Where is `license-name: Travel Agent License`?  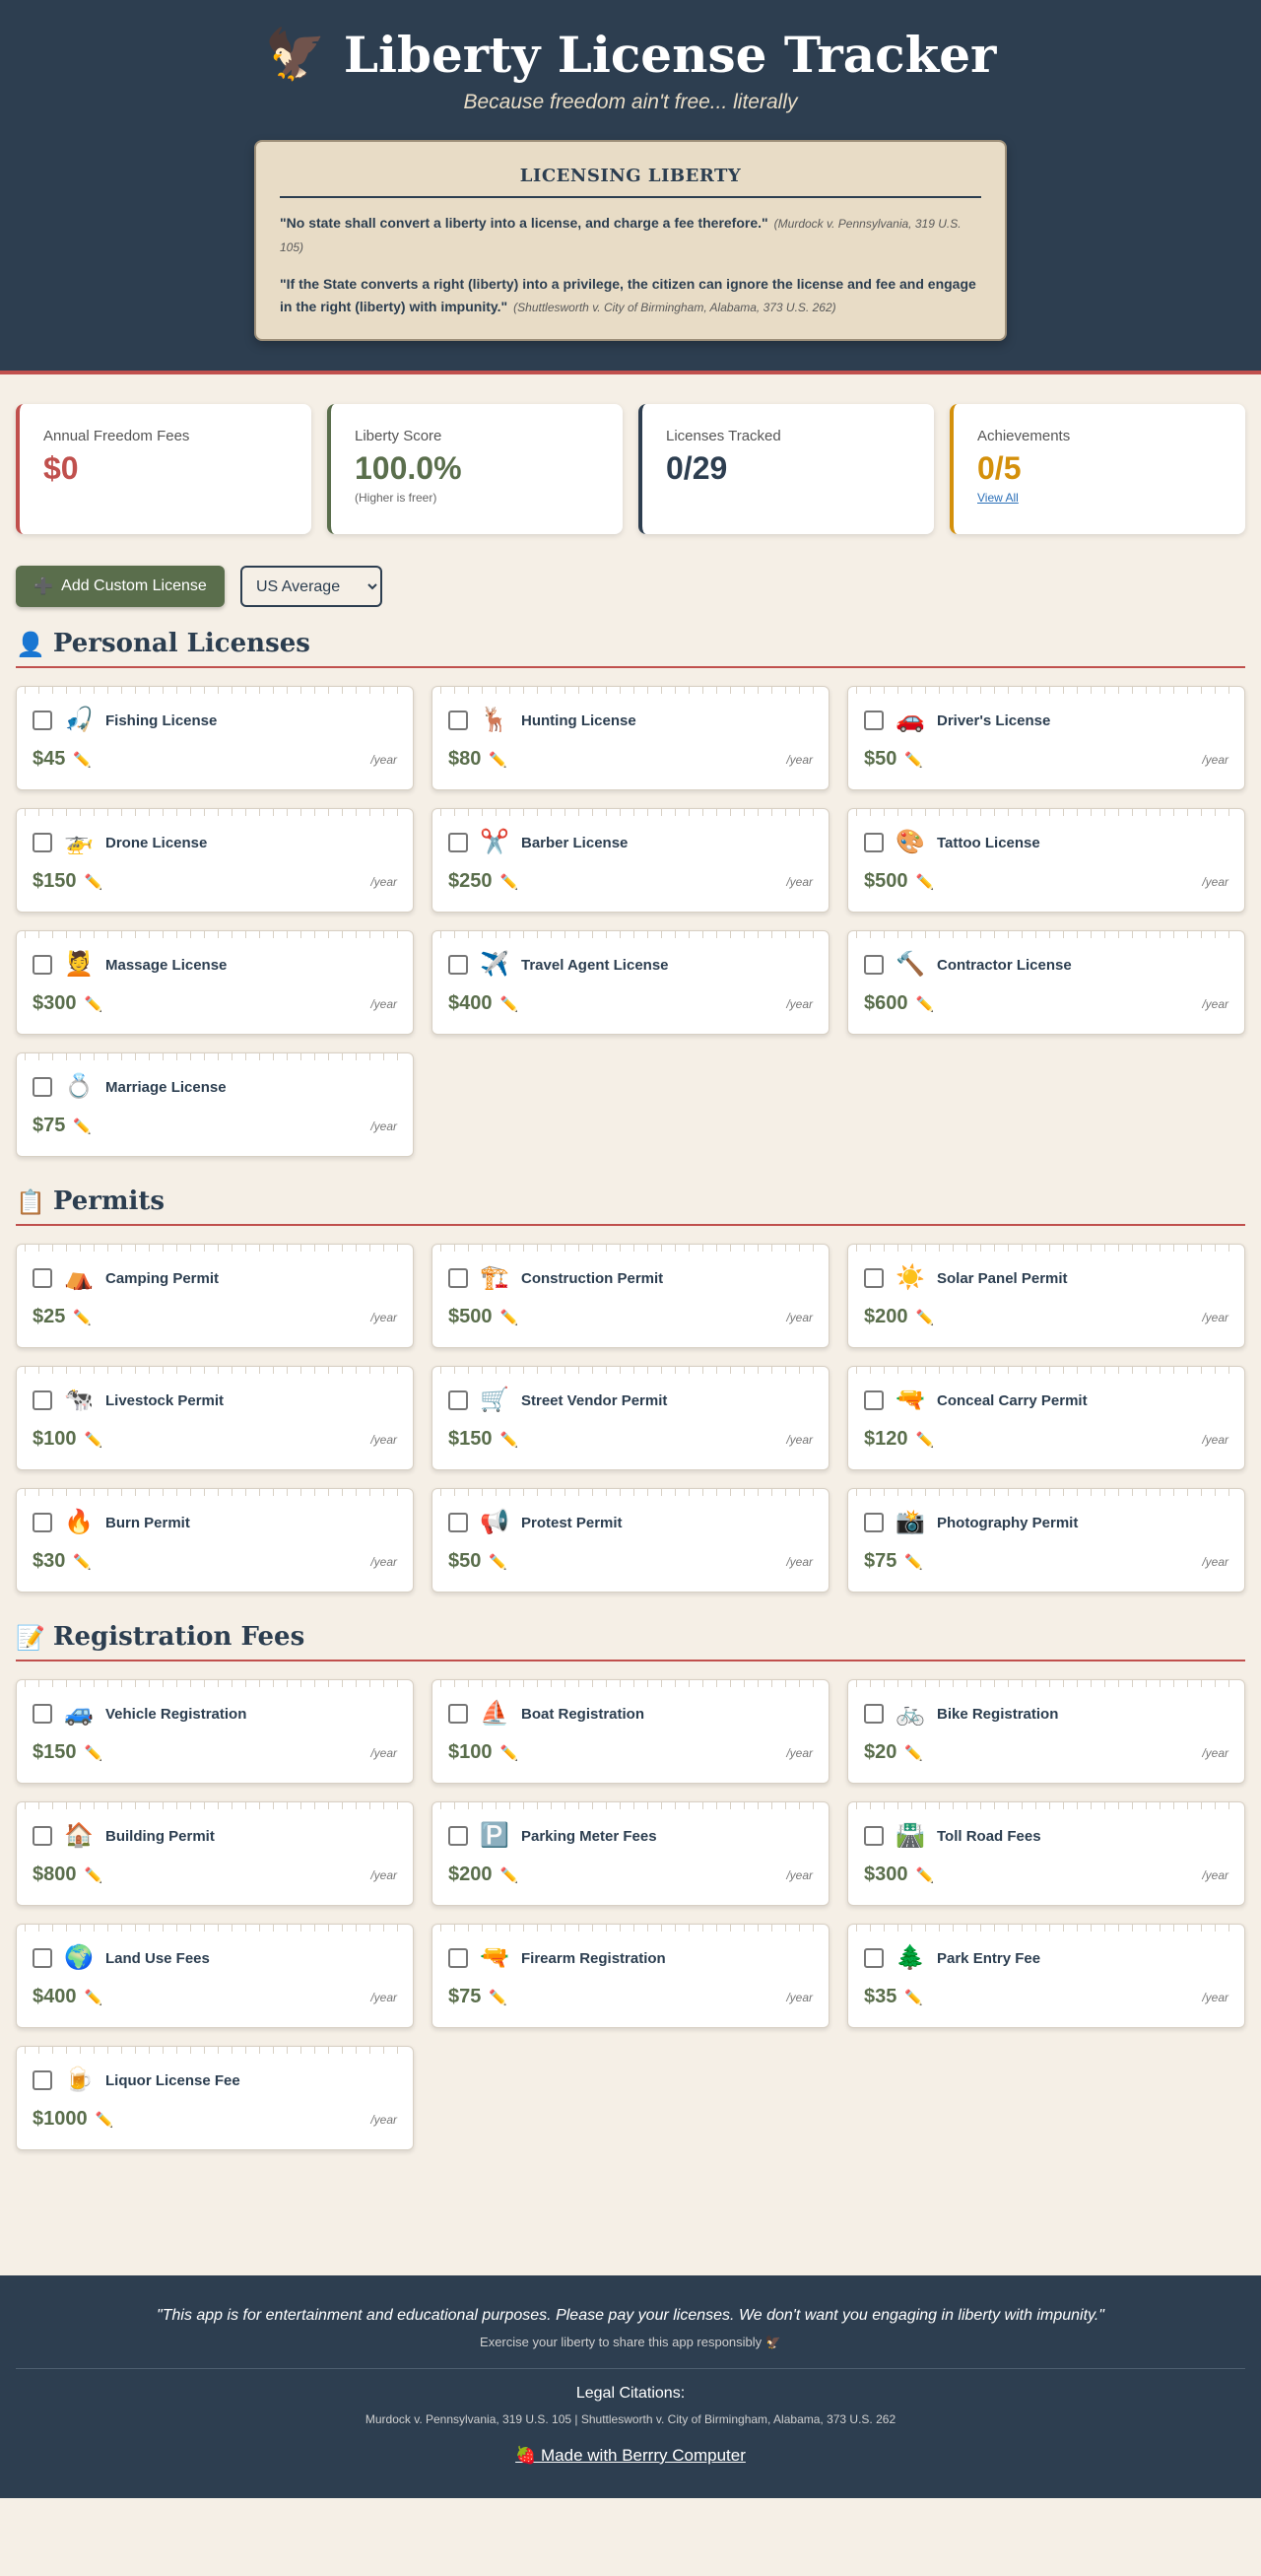 license-name: Travel Agent License is located at coordinates (595, 965).